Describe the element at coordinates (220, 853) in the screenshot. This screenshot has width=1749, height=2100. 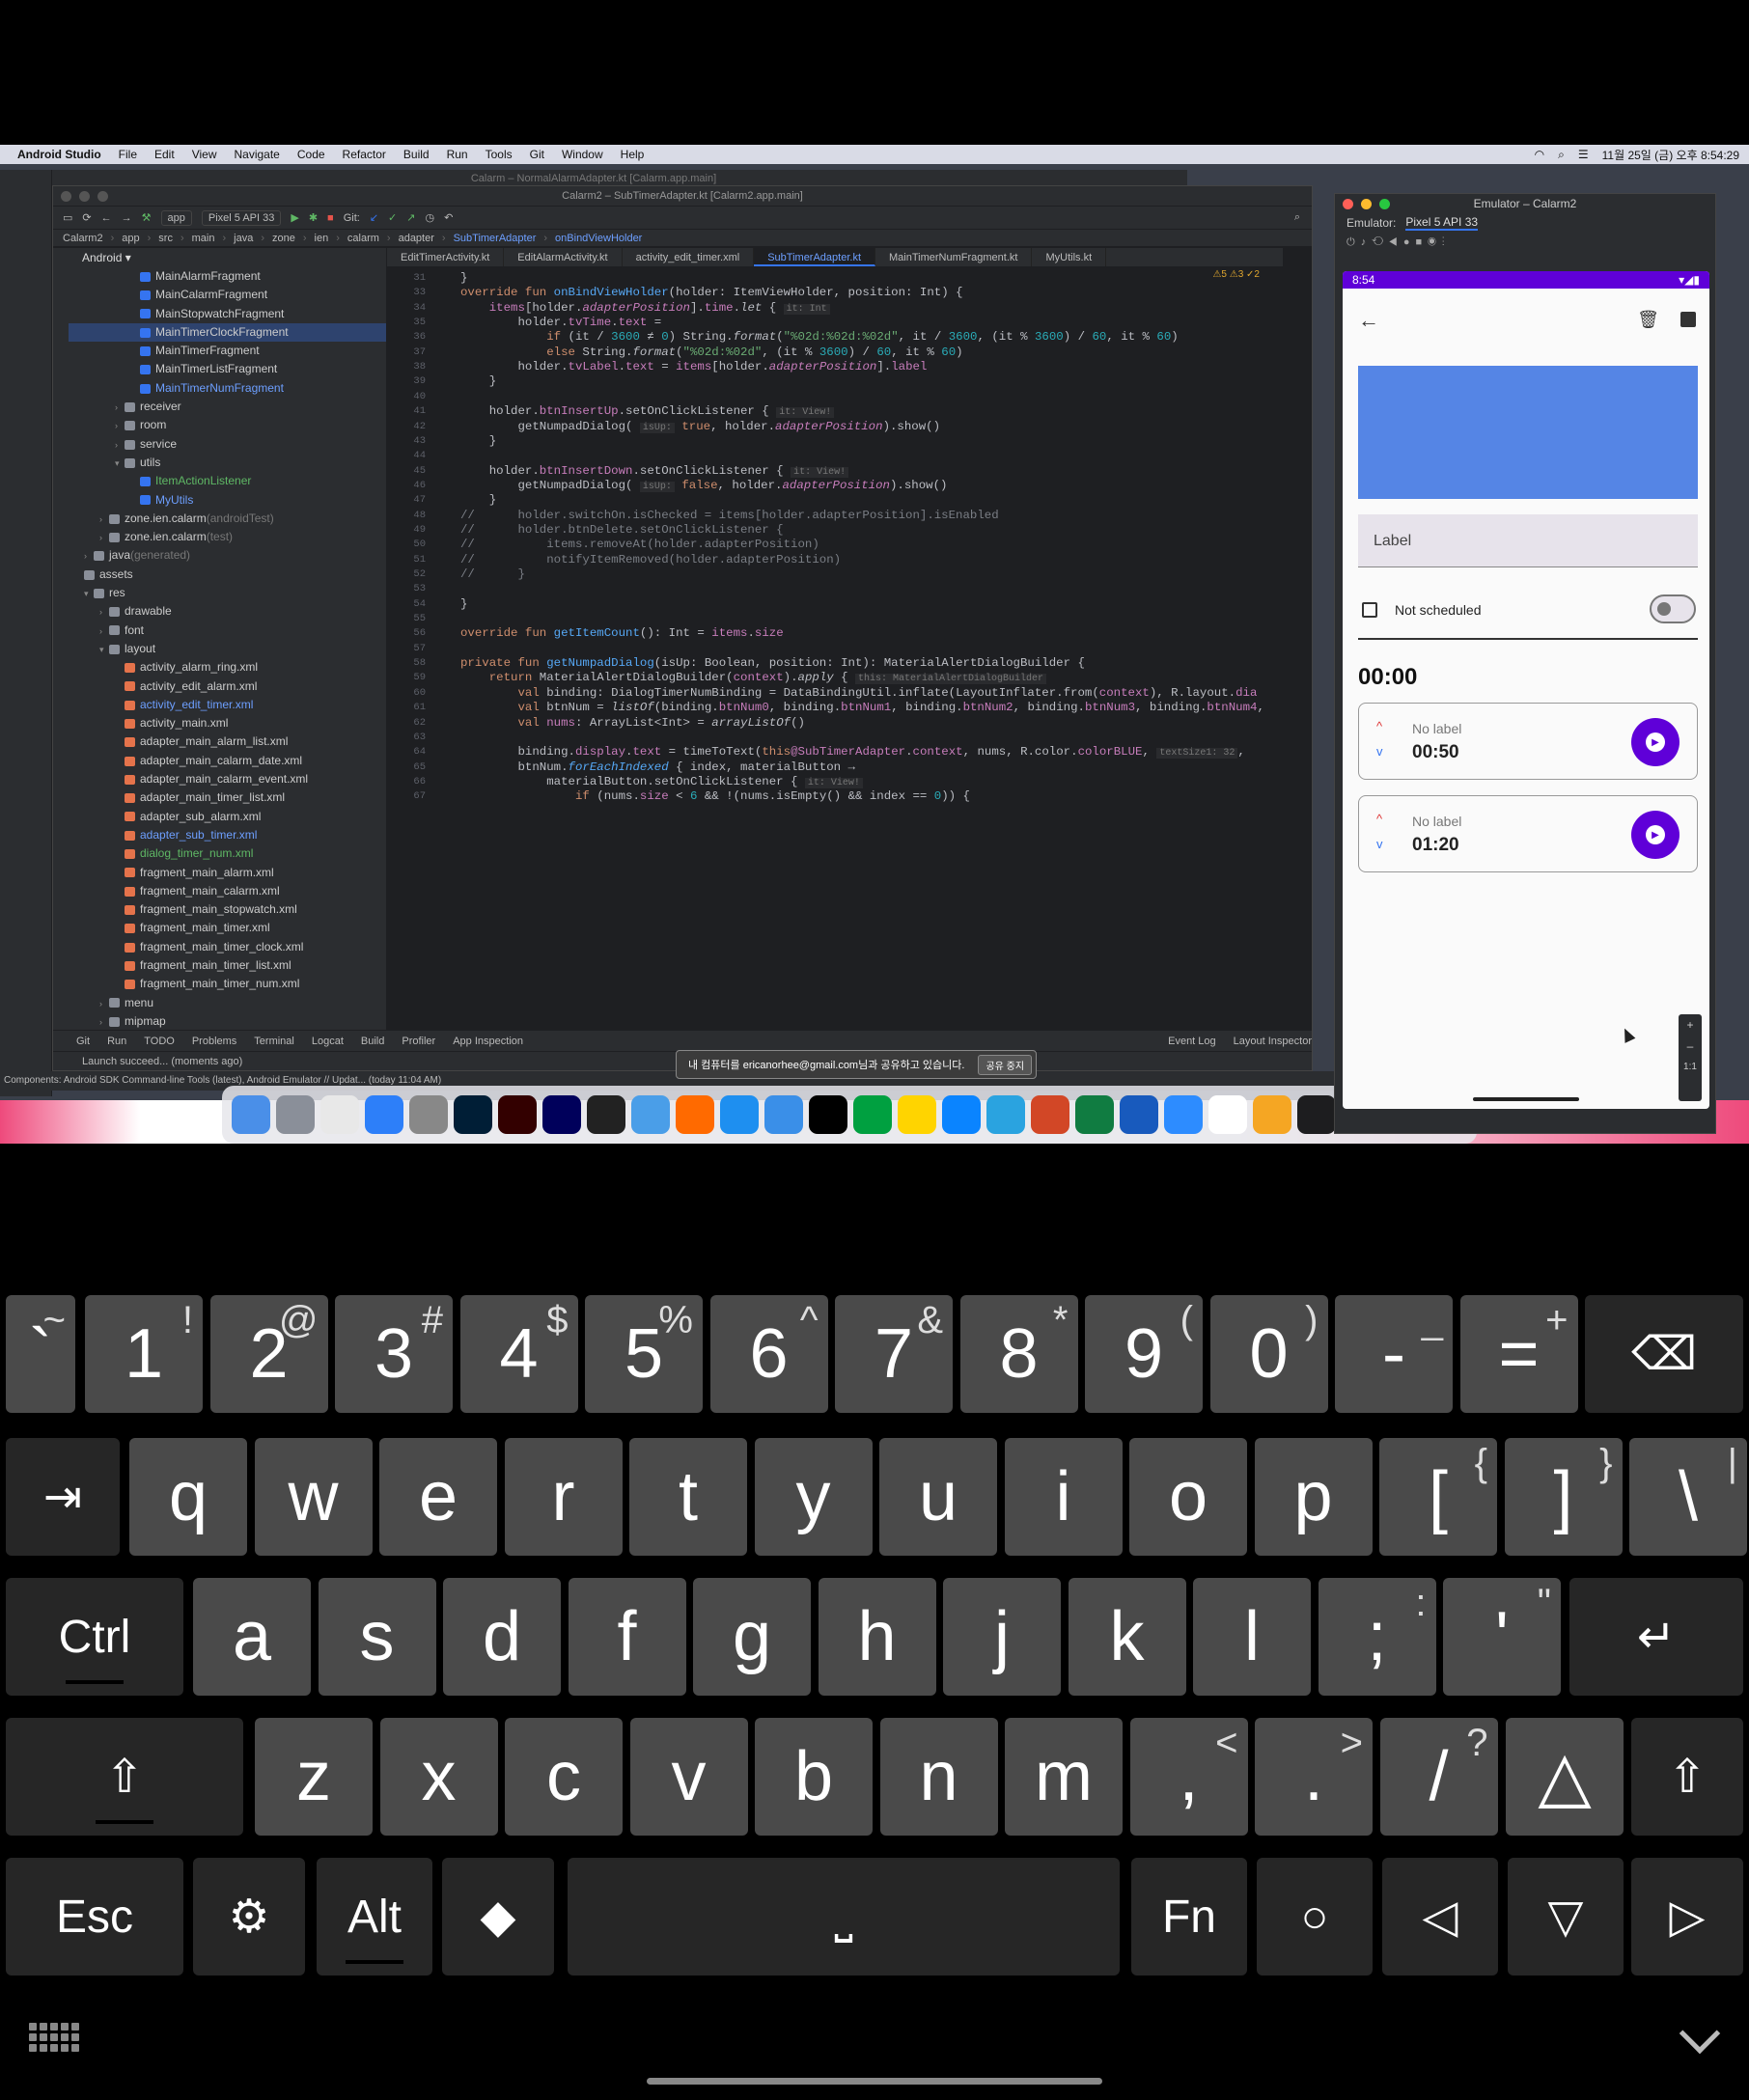
I see `tree-item: dialog_timer_num.xml` at that location.